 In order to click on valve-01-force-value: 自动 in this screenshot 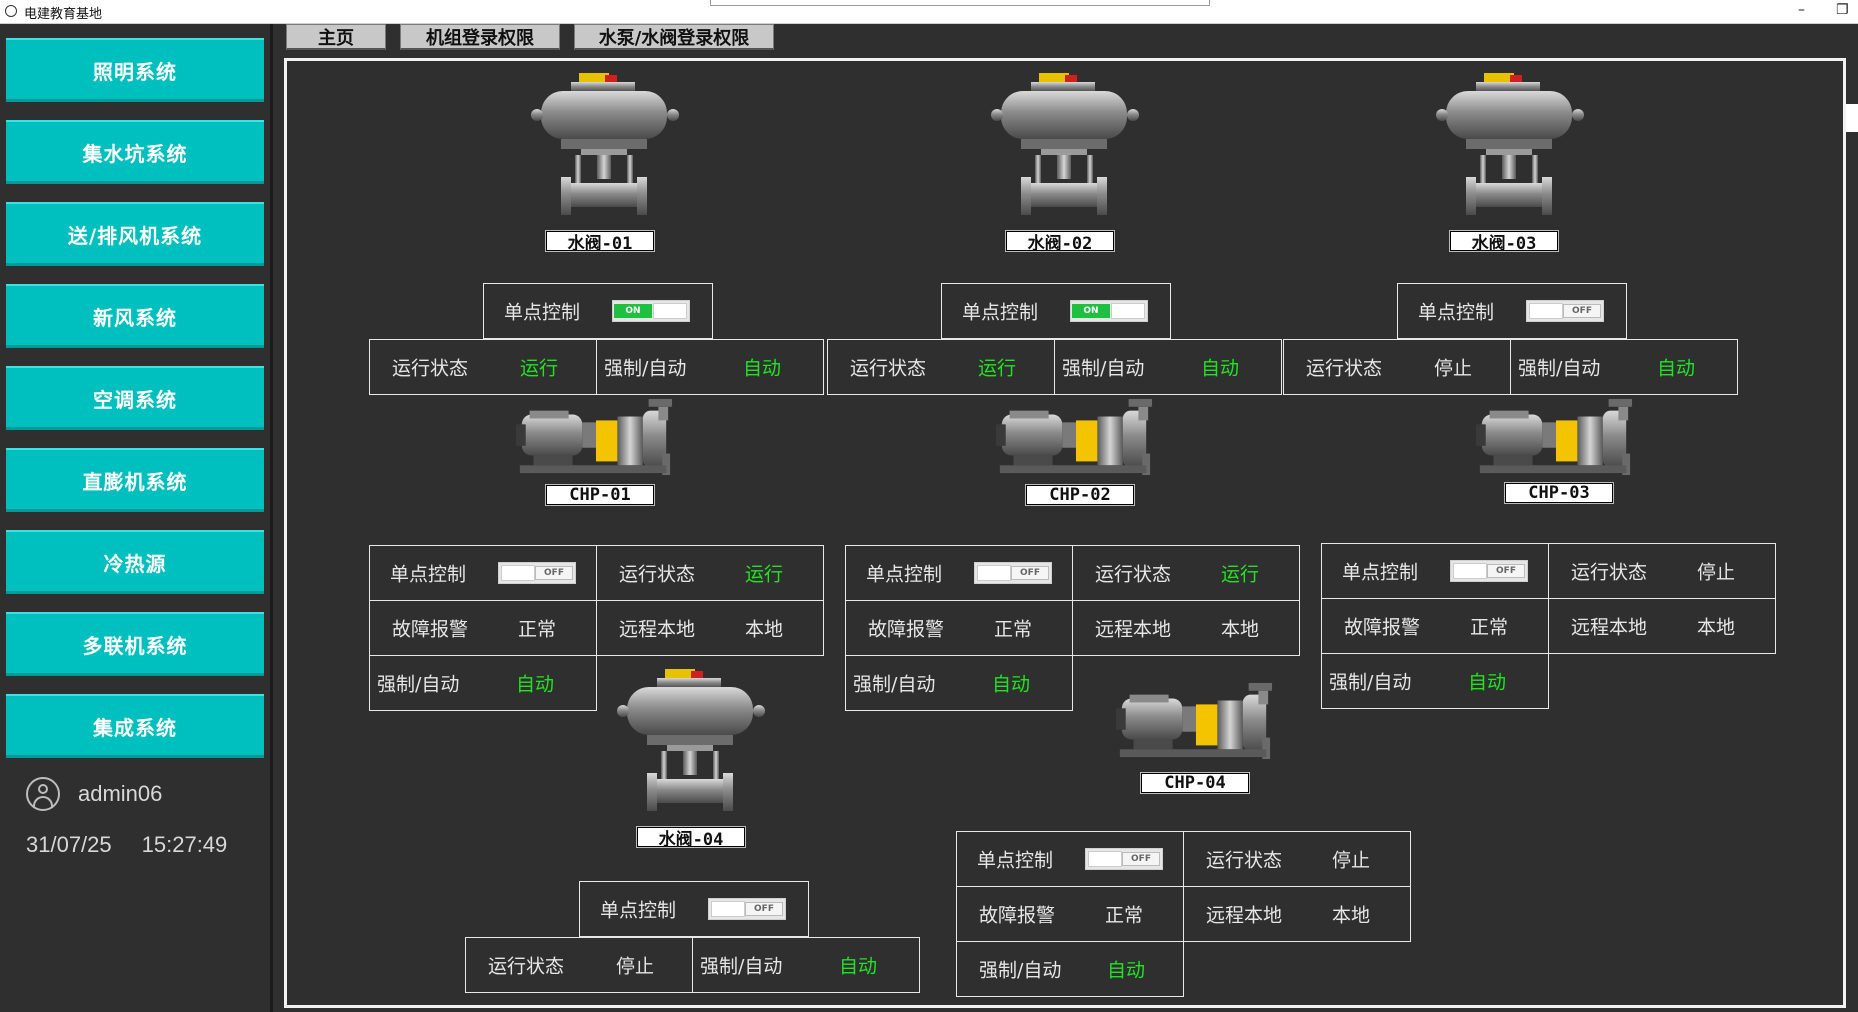, I will do `click(762, 368)`.